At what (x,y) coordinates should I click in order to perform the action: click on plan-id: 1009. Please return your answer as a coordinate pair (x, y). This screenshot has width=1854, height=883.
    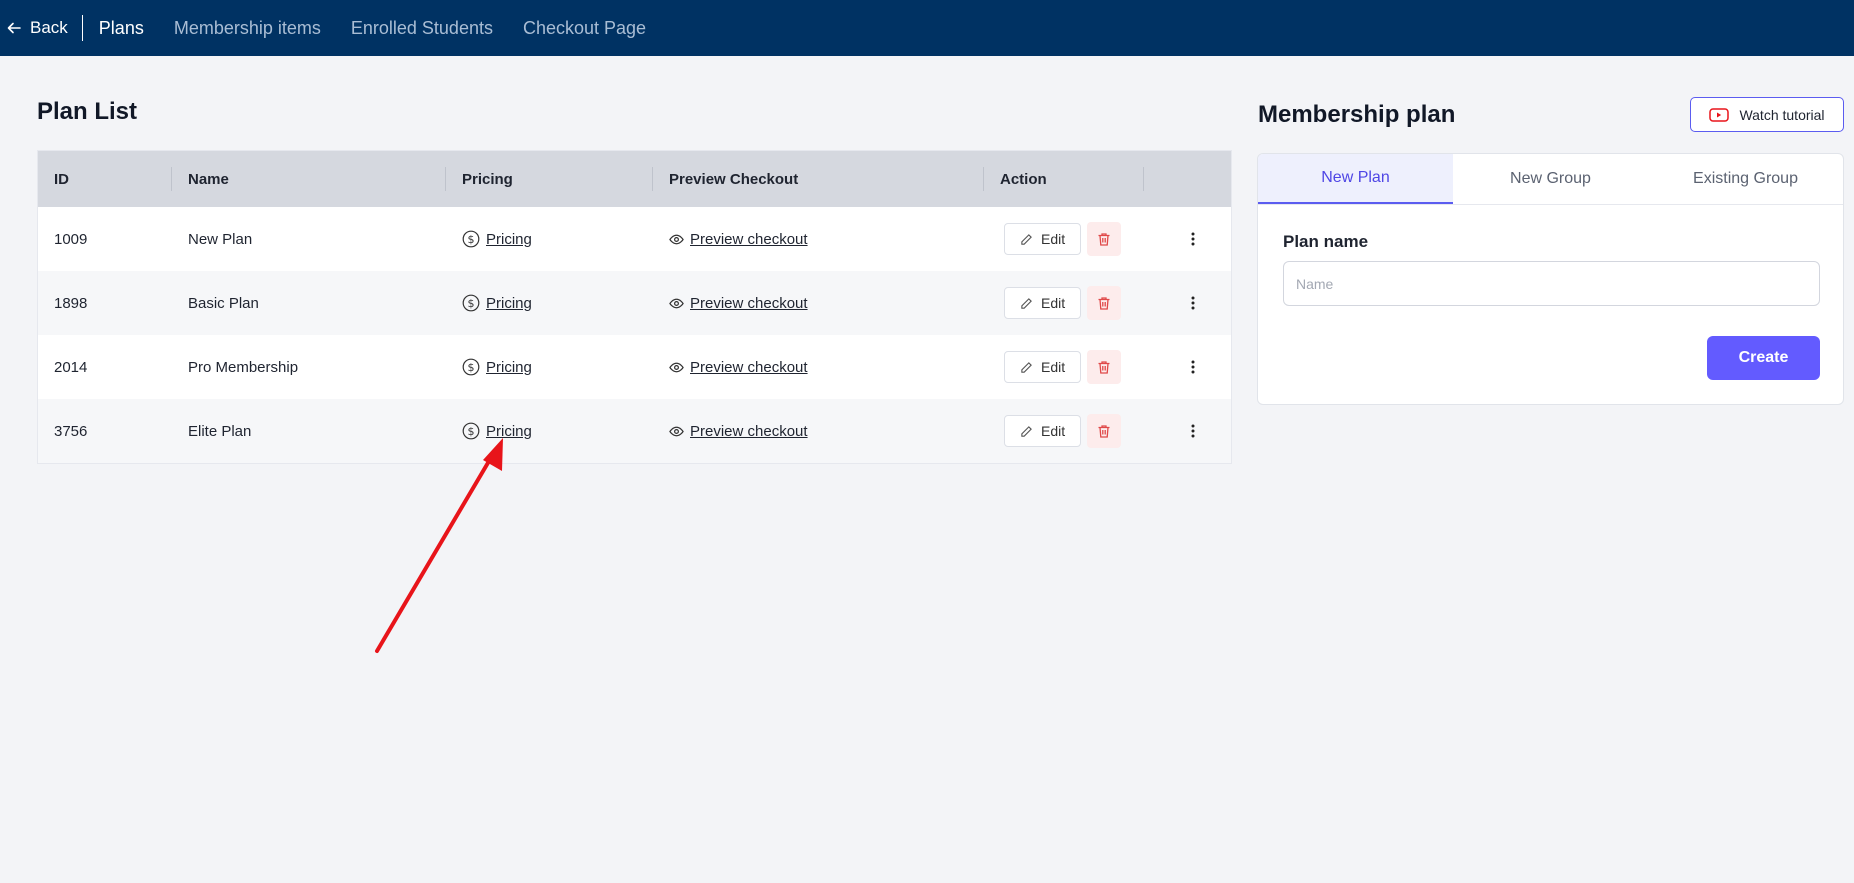
    Looking at the image, I should click on (105, 239).